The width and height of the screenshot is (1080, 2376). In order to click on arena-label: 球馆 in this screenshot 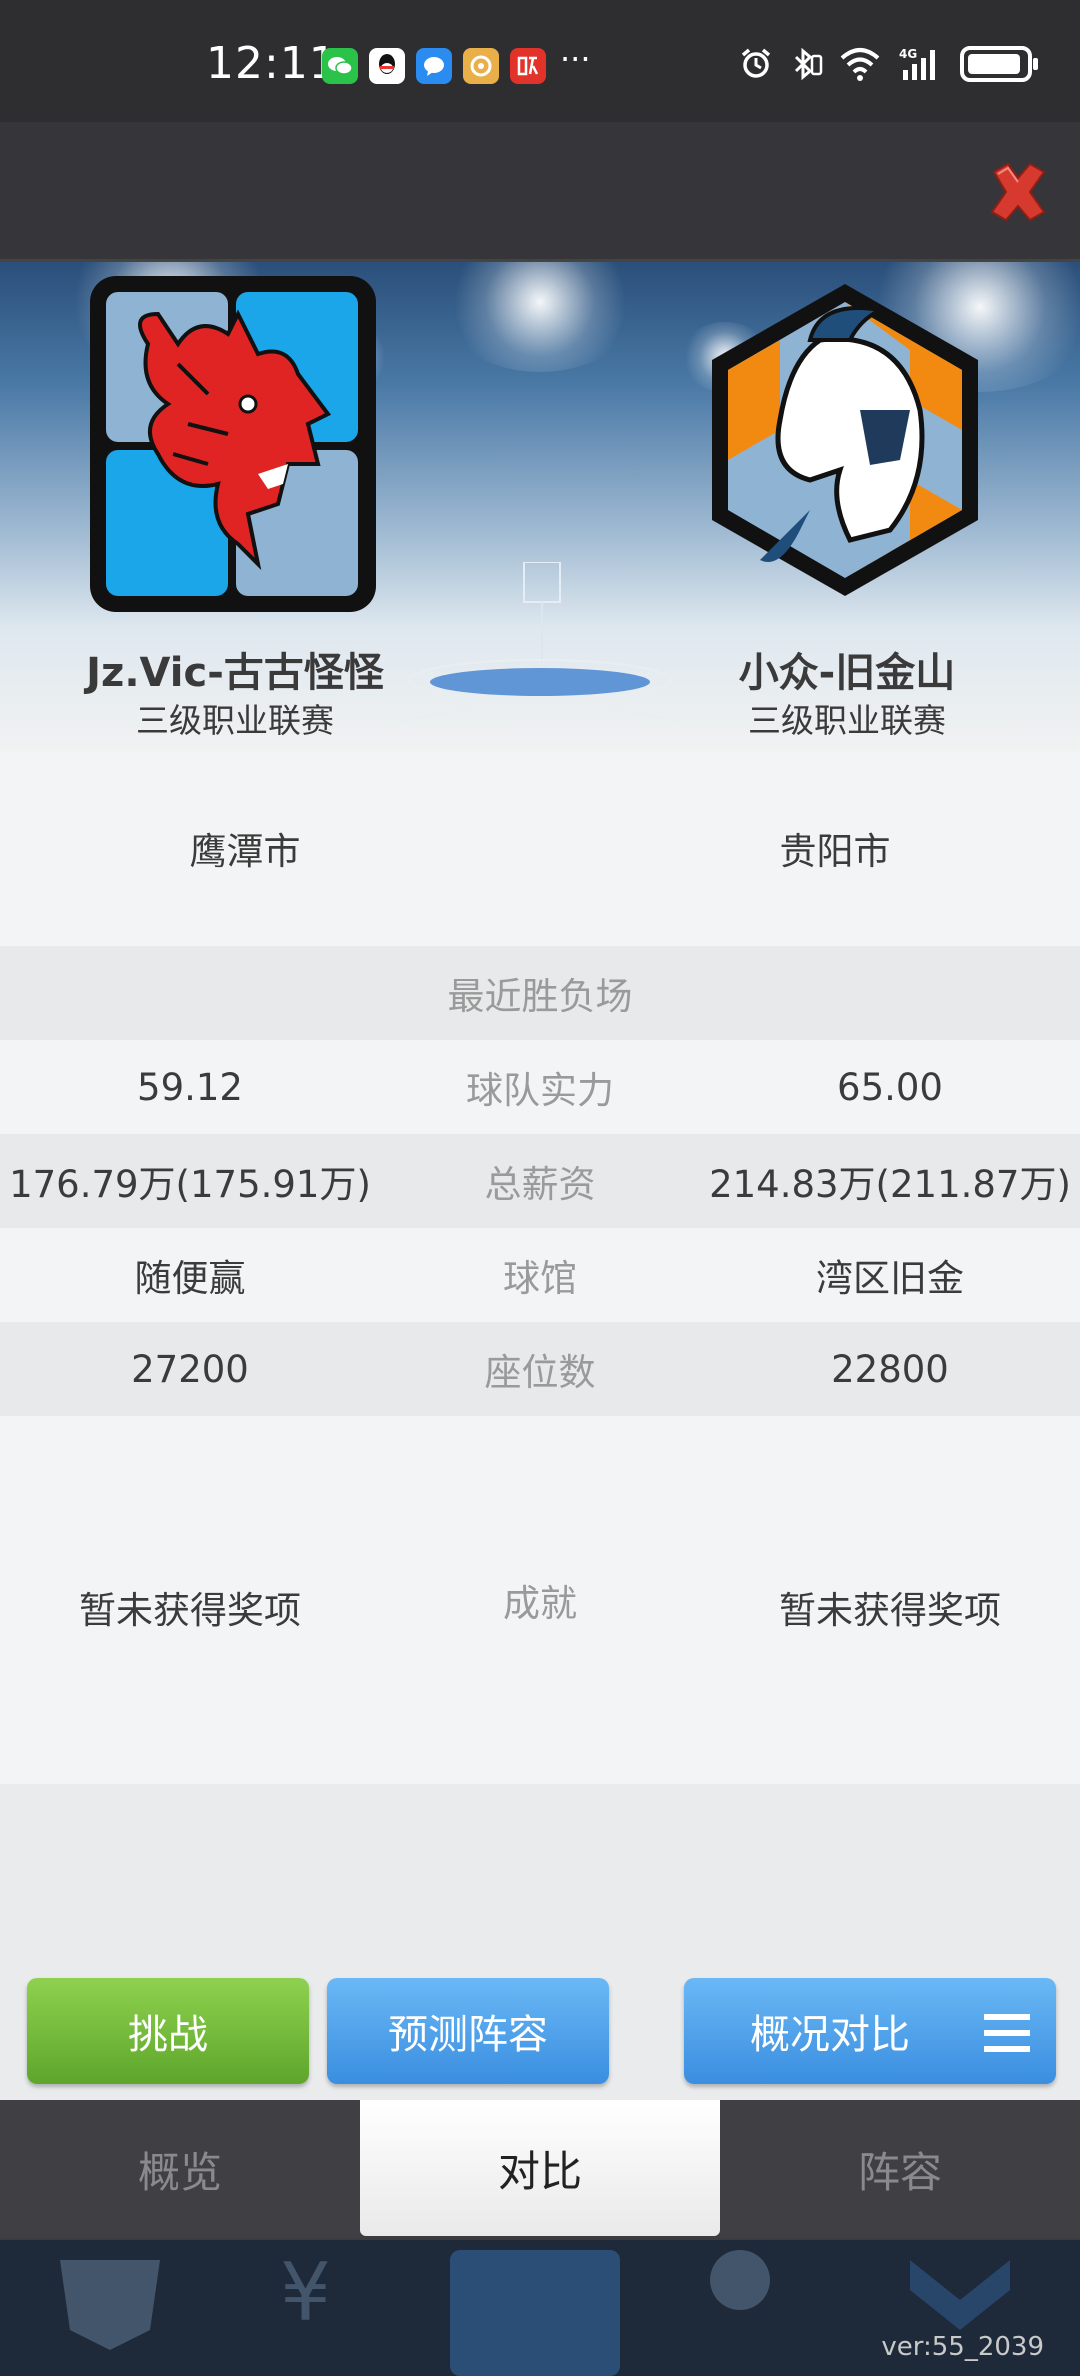, I will do `click(540, 1278)`.